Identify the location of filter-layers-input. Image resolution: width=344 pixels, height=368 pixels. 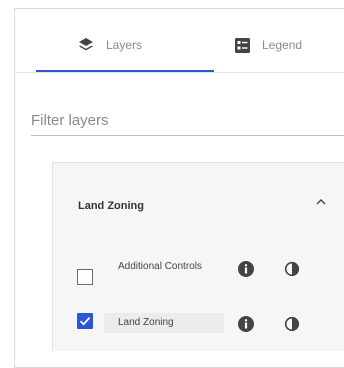
(187, 120).